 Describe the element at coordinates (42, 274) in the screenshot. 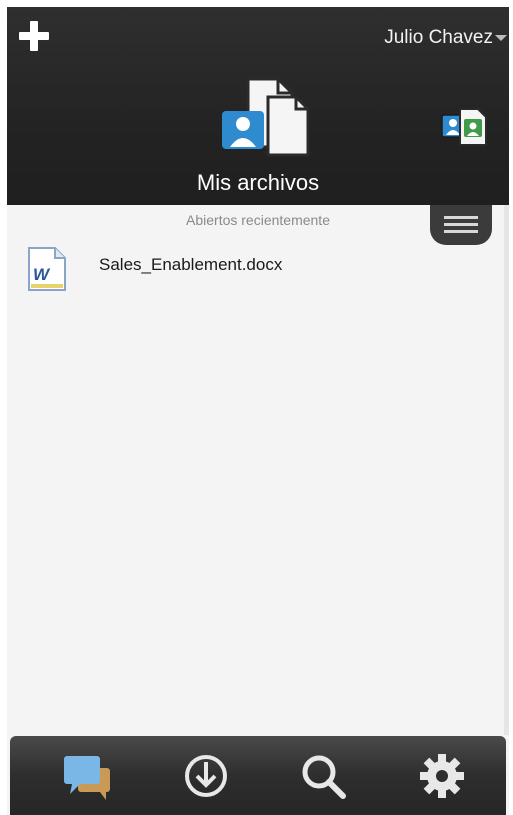

I see `svg-text: W` at that location.